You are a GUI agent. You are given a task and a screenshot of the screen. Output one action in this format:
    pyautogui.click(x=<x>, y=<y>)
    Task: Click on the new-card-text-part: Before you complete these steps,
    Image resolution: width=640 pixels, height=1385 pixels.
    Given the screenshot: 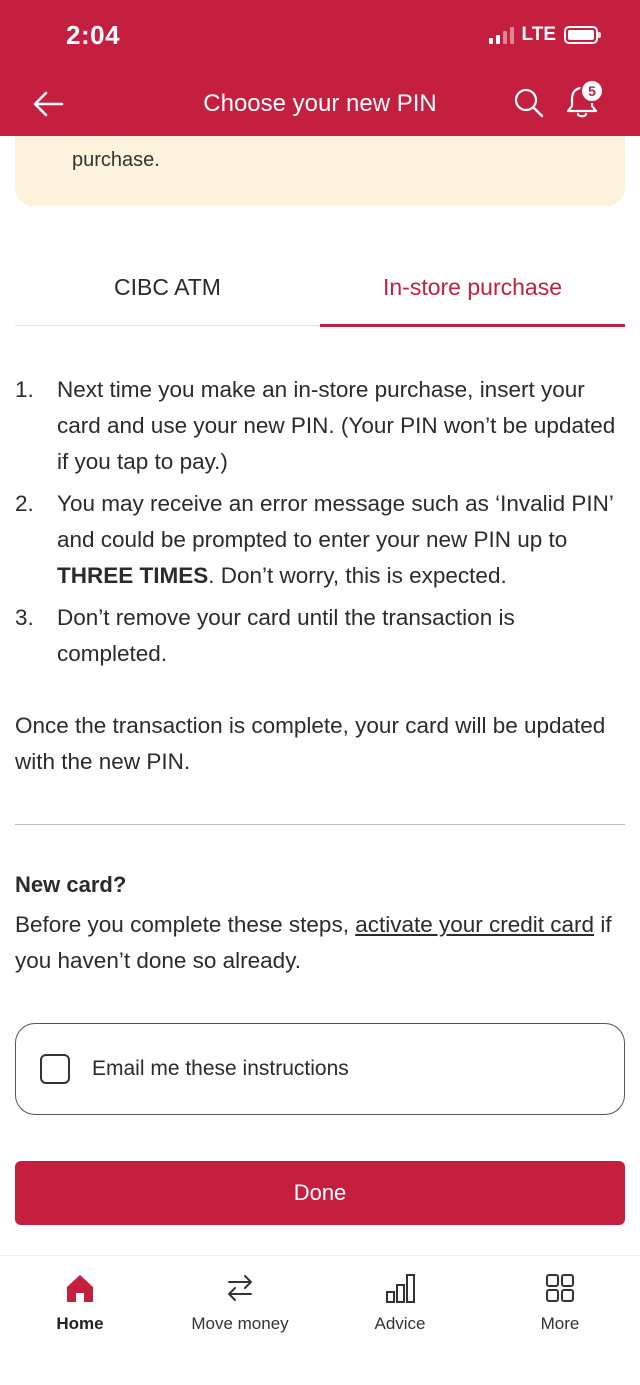 What is the action you would take?
    pyautogui.click(x=185, y=924)
    